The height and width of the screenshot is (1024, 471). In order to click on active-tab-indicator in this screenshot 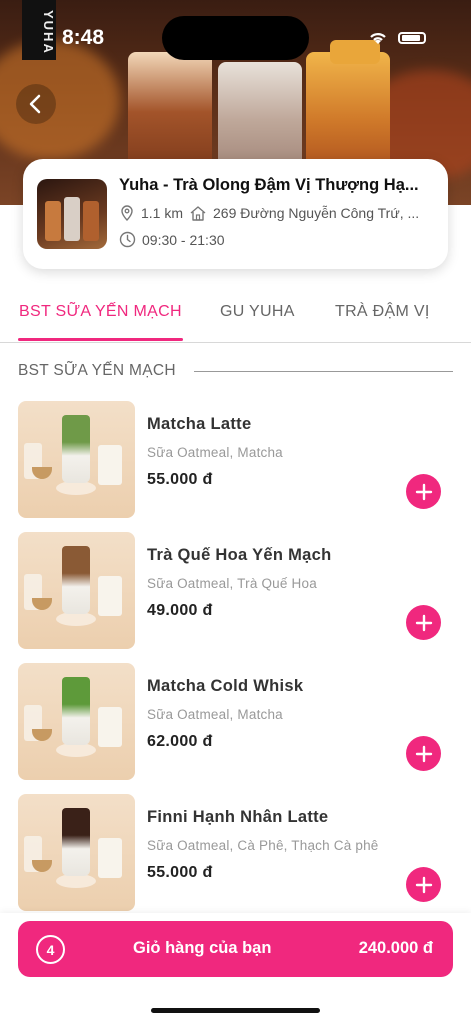, I will do `click(100, 339)`.